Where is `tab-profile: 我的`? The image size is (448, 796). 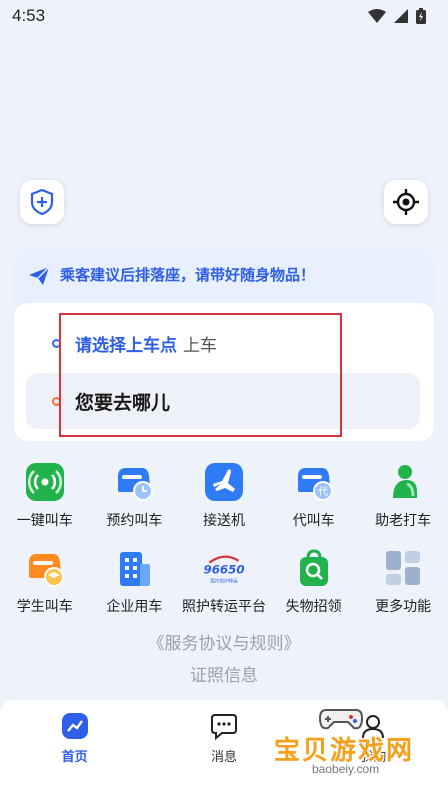
tab-profile: 我的 is located at coordinates (373, 748).